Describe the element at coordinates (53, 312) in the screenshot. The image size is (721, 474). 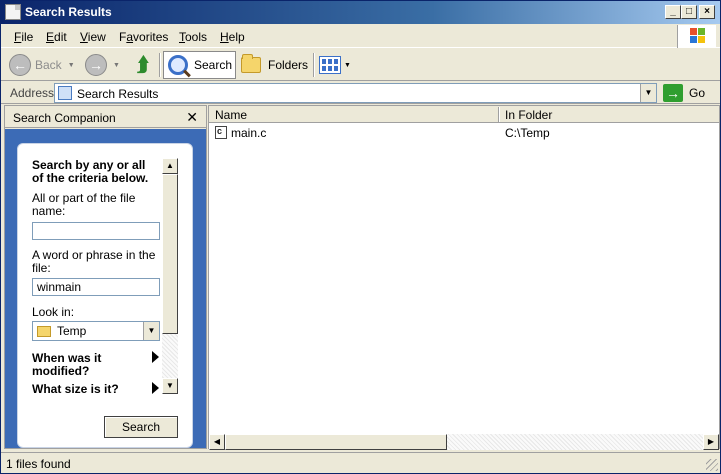
I see `lookin-label: Look in:` at that location.